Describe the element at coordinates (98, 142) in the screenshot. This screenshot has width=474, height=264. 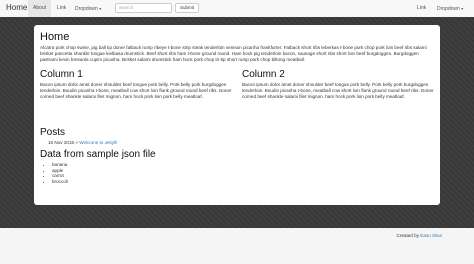
I see `post-link: Welcome to Jekyll!` at that location.